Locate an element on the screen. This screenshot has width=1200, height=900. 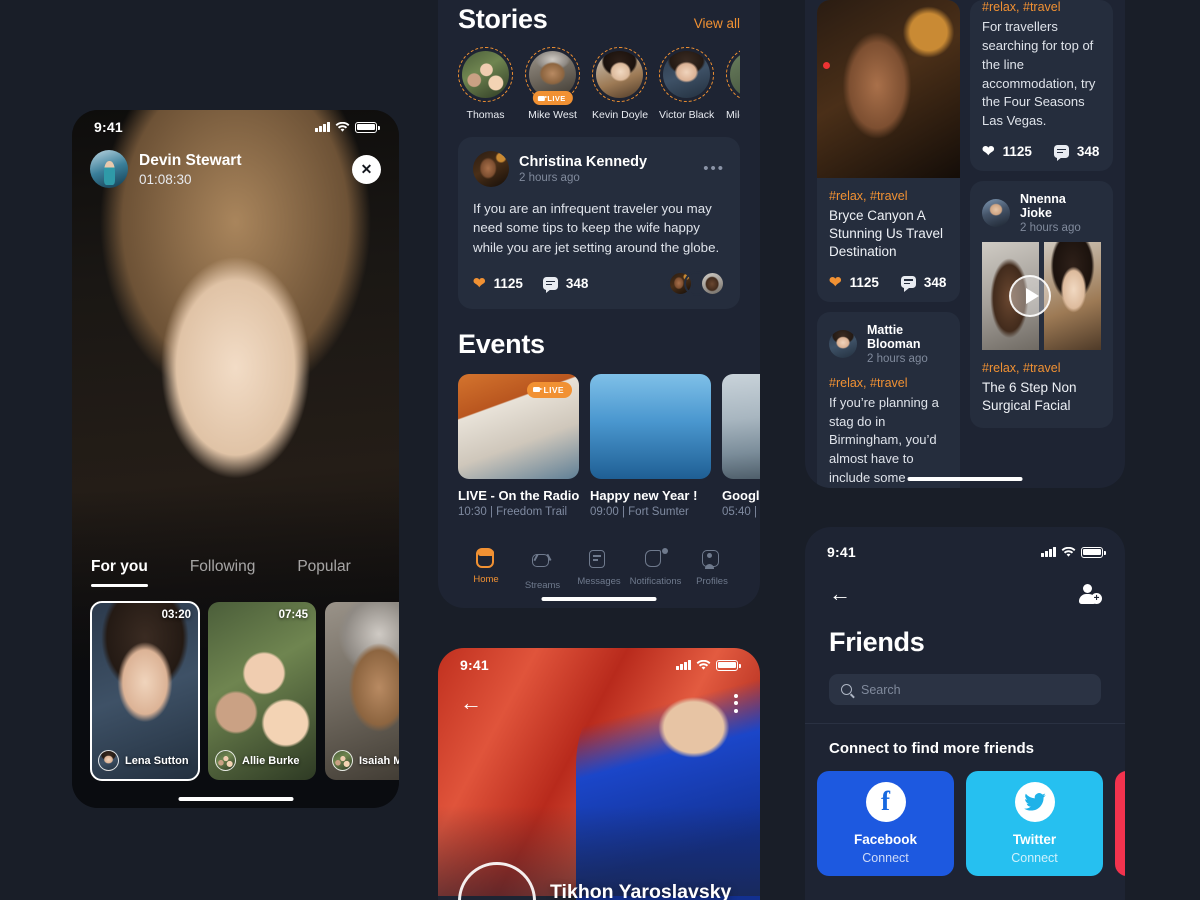
event-thumbnail is located at coordinates (741, 426).